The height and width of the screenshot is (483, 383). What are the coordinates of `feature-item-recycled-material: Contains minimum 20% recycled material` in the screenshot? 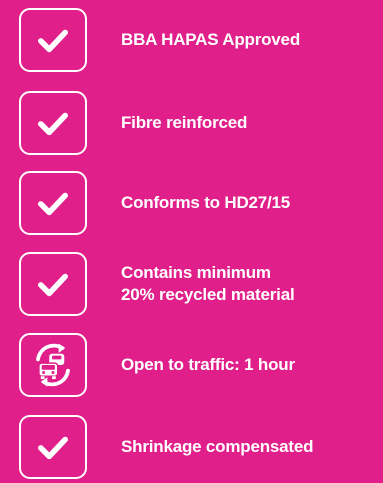 It's located at (201, 284).